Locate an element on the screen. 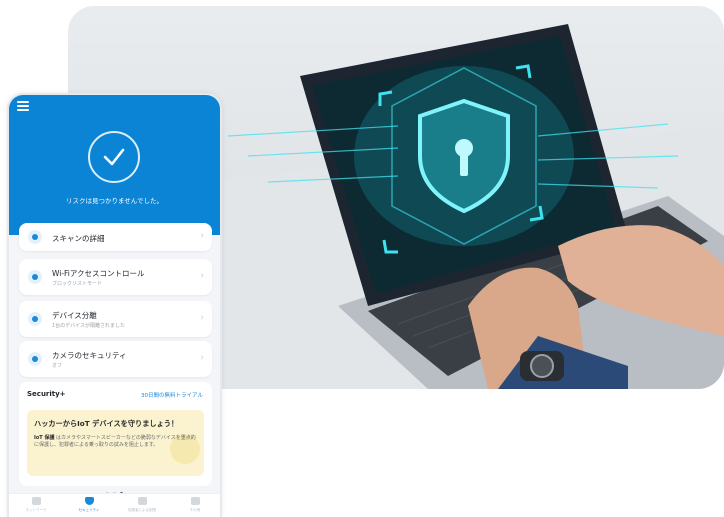 The image size is (724, 517). tab-network: ネットワーク is located at coordinates (36, 505).